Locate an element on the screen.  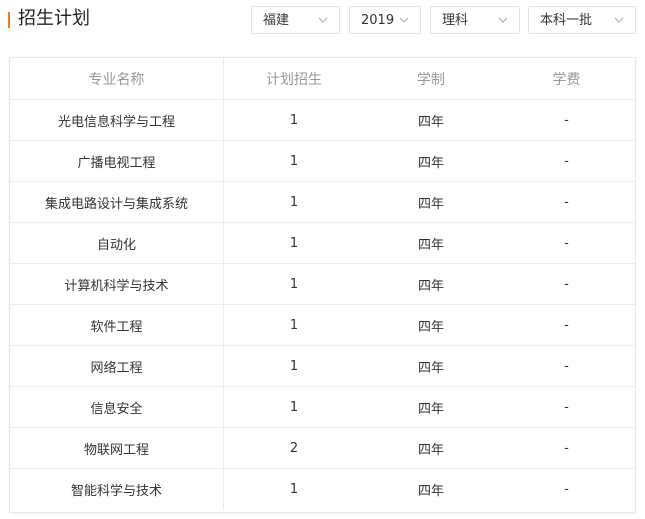
table-row: 信息安全 1 四年 - is located at coordinates (322, 407).